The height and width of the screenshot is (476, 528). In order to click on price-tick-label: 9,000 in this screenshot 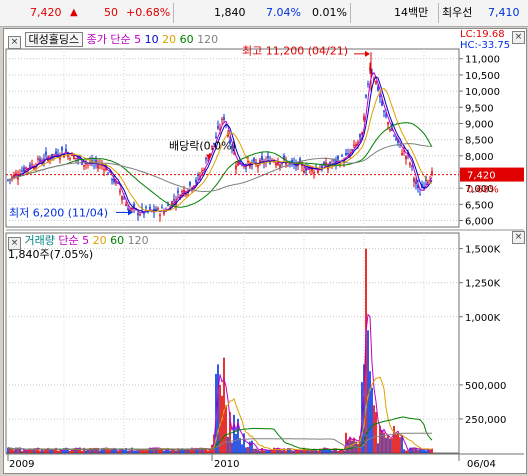, I will do `click(479, 124)`.